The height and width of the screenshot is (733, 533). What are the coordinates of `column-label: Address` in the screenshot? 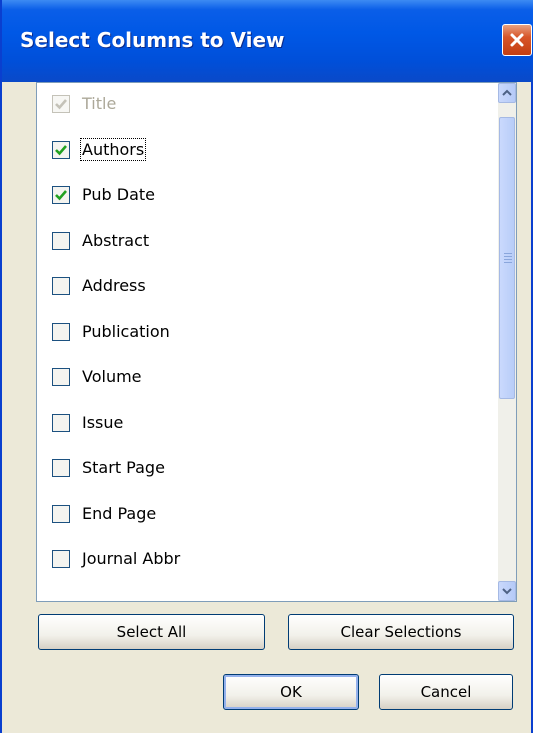 It's located at (114, 285).